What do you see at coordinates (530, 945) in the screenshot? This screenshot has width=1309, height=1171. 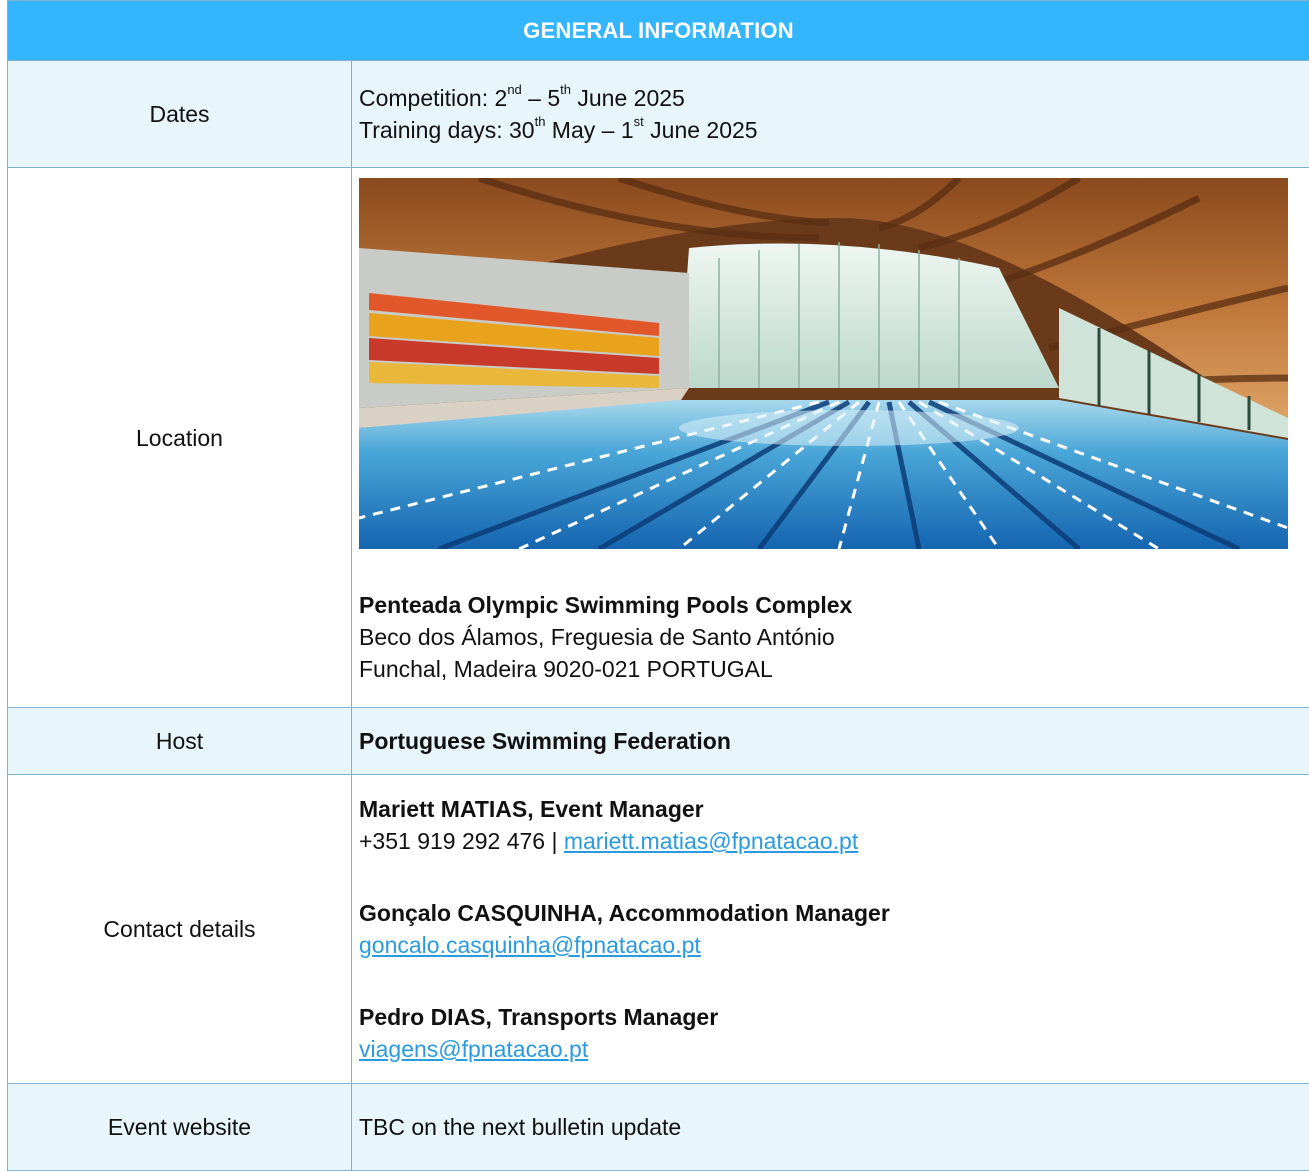 I see `contact-email-link: goncalo.casquinha@fpnatacao.pt` at bounding box center [530, 945].